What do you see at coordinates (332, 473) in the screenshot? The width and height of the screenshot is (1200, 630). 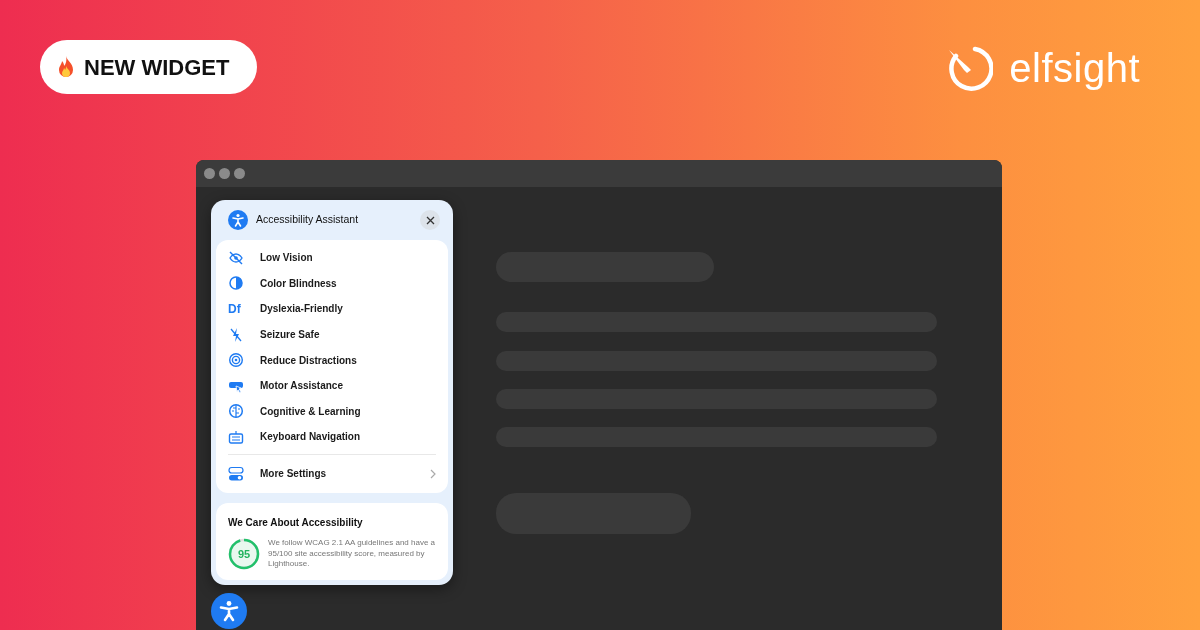 I see `more-settings-item: More Settings` at bounding box center [332, 473].